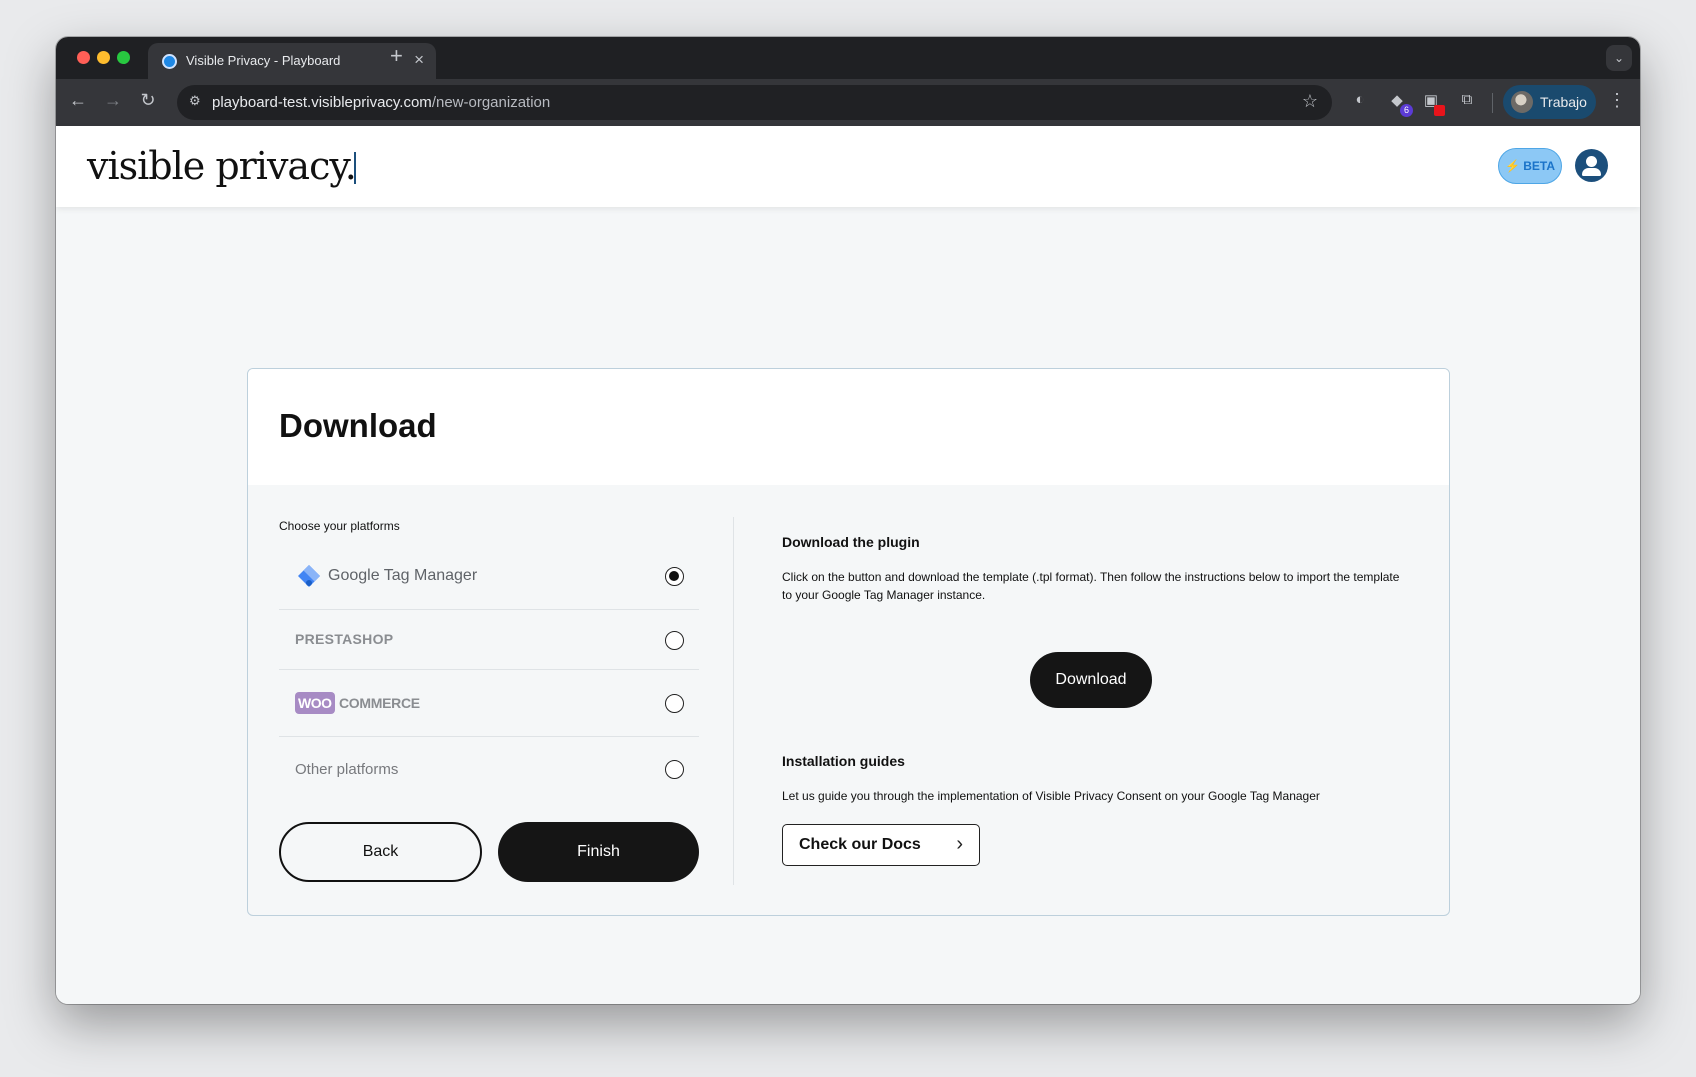  I want to click on logo: visible privacy., so click(222, 166).